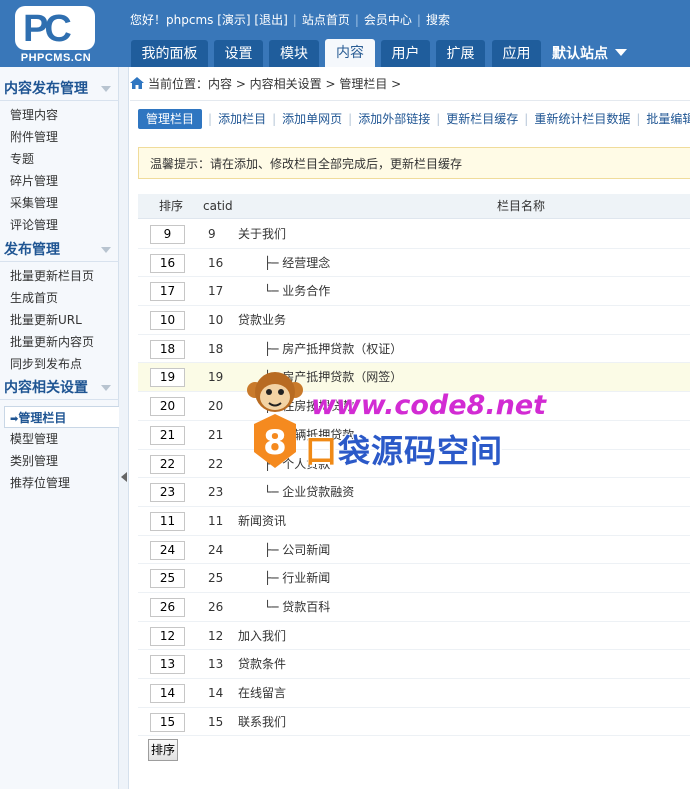 The height and width of the screenshot is (789, 690). Describe the element at coordinates (262, 693) in the screenshot. I see `category-name-cell: 在线留言` at that location.